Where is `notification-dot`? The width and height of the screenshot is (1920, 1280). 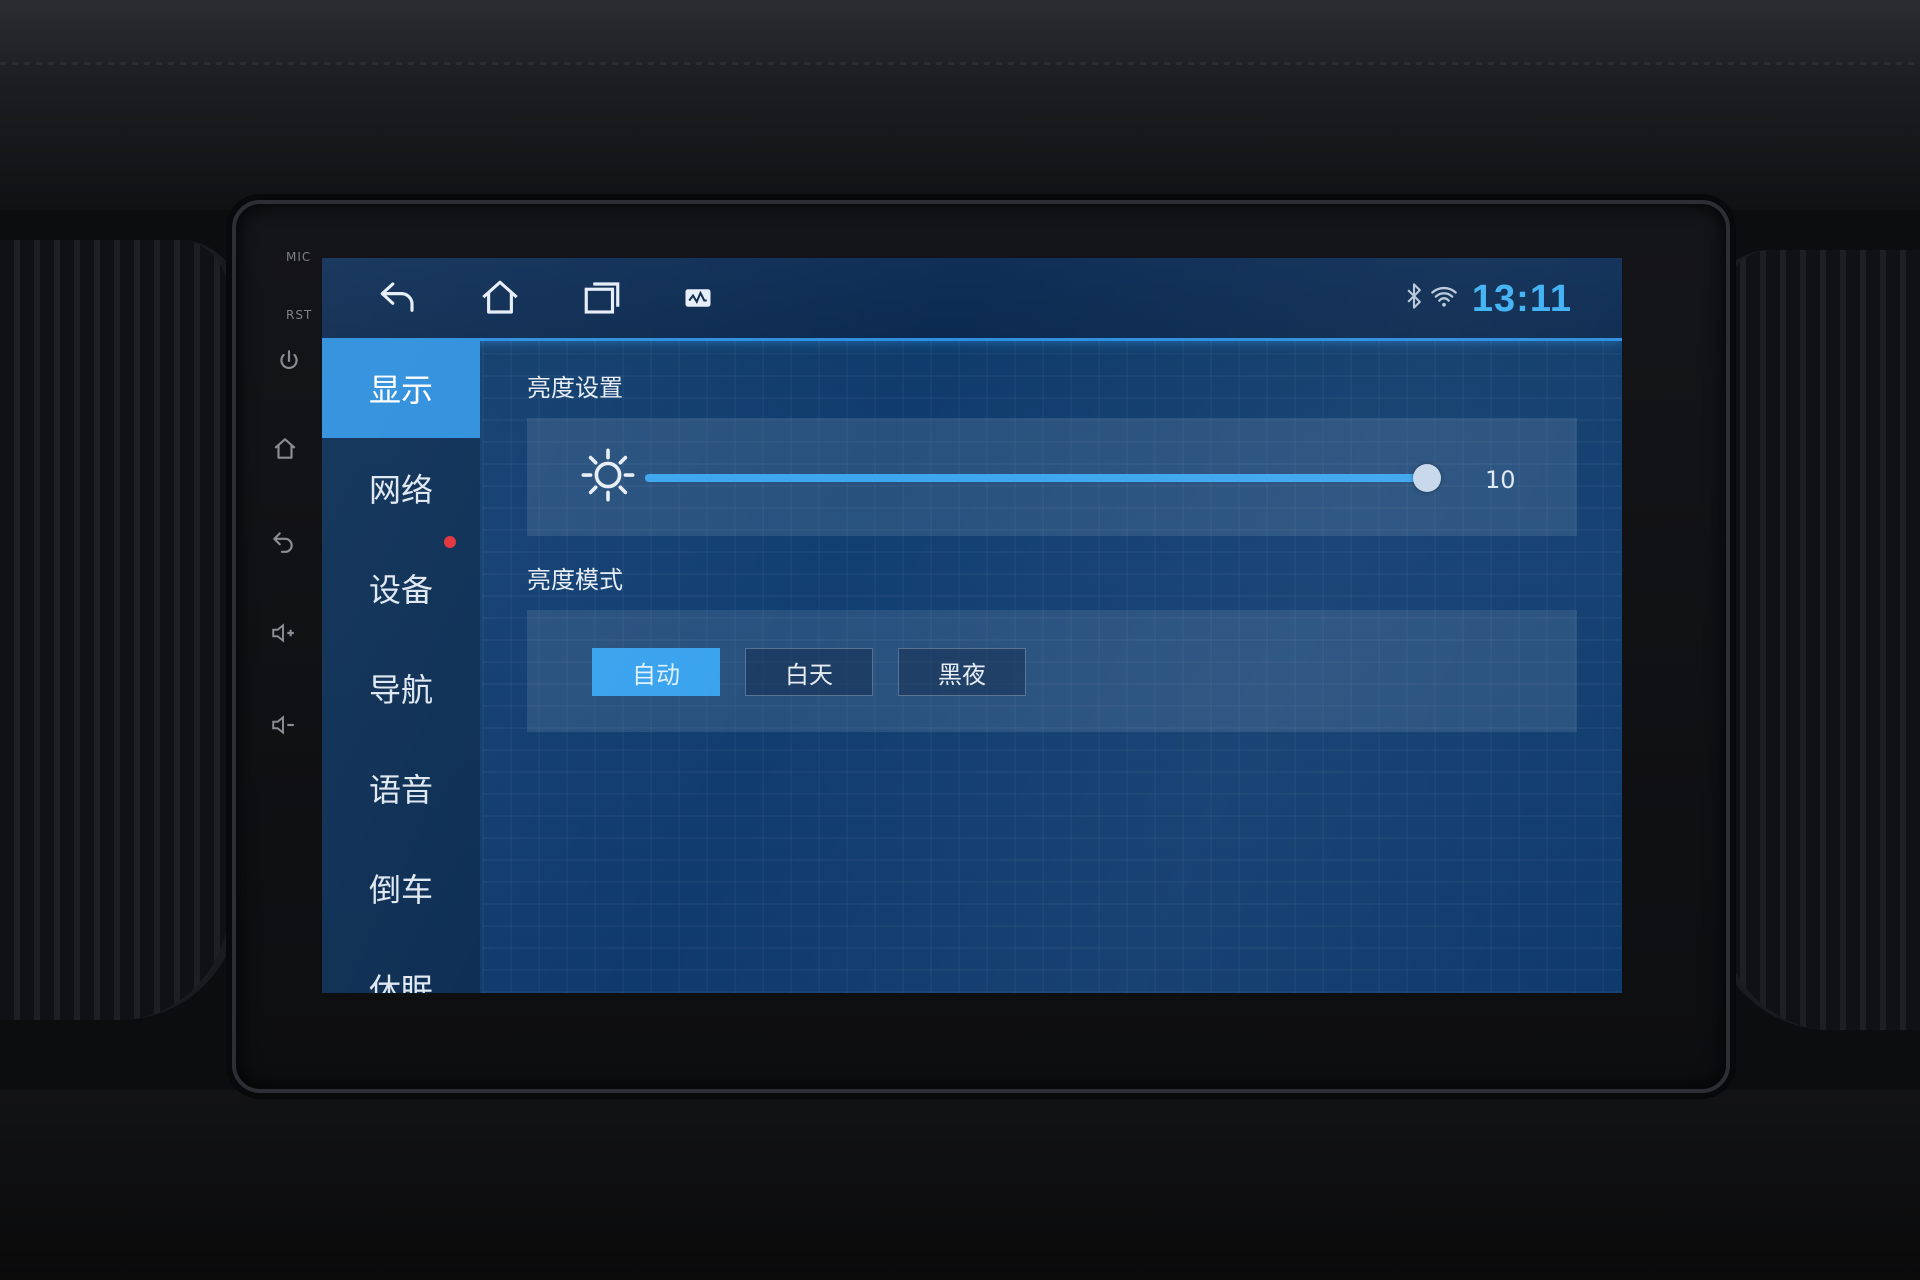 notification-dot is located at coordinates (450, 542).